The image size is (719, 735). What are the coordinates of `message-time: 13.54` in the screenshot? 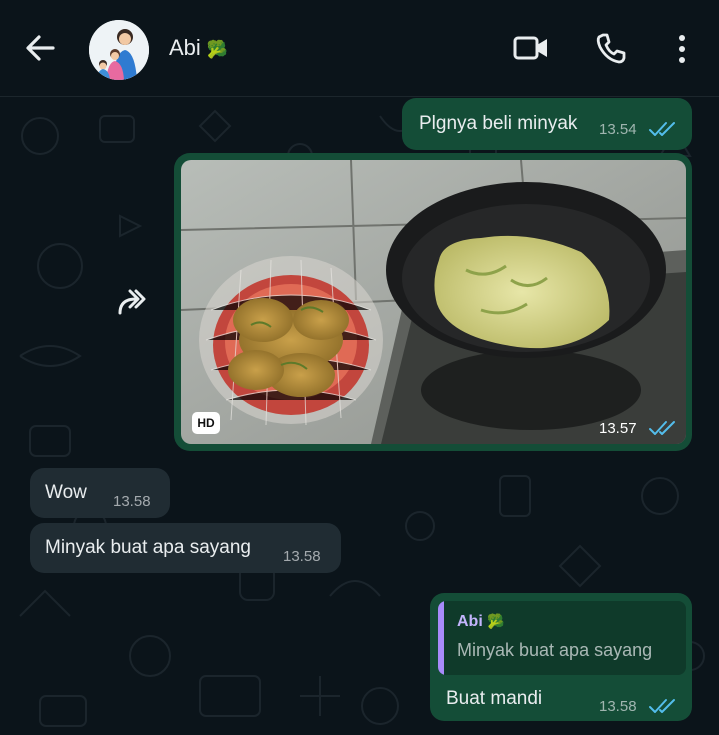 It's located at (618, 129).